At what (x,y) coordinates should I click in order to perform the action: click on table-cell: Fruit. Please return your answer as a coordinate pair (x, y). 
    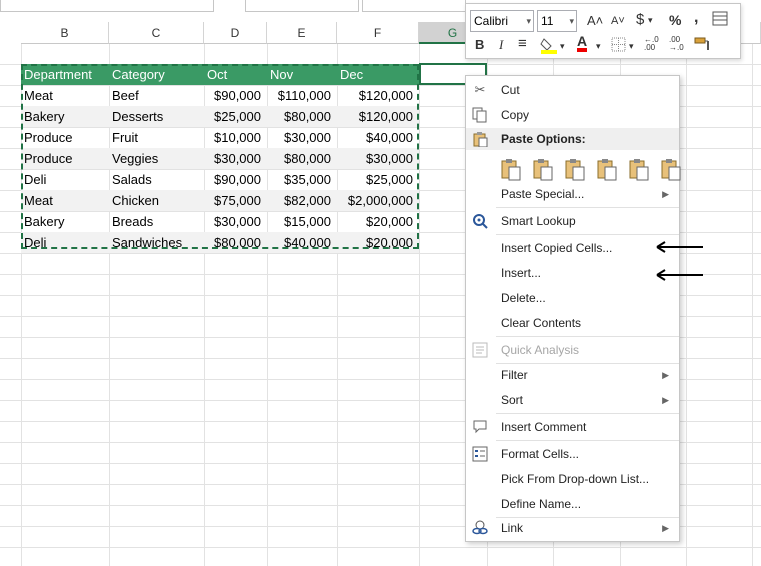
    Looking at the image, I should click on (156, 137).